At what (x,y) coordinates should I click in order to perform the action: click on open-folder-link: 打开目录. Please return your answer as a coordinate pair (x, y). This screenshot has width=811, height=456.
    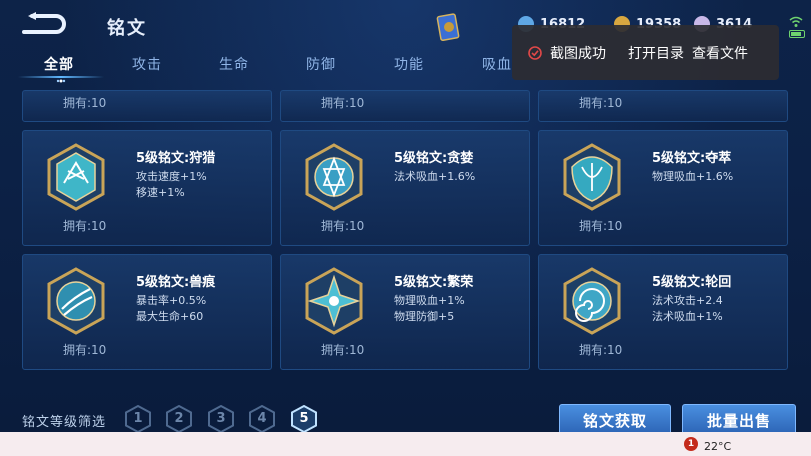
    Looking at the image, I should click on (656, 53).